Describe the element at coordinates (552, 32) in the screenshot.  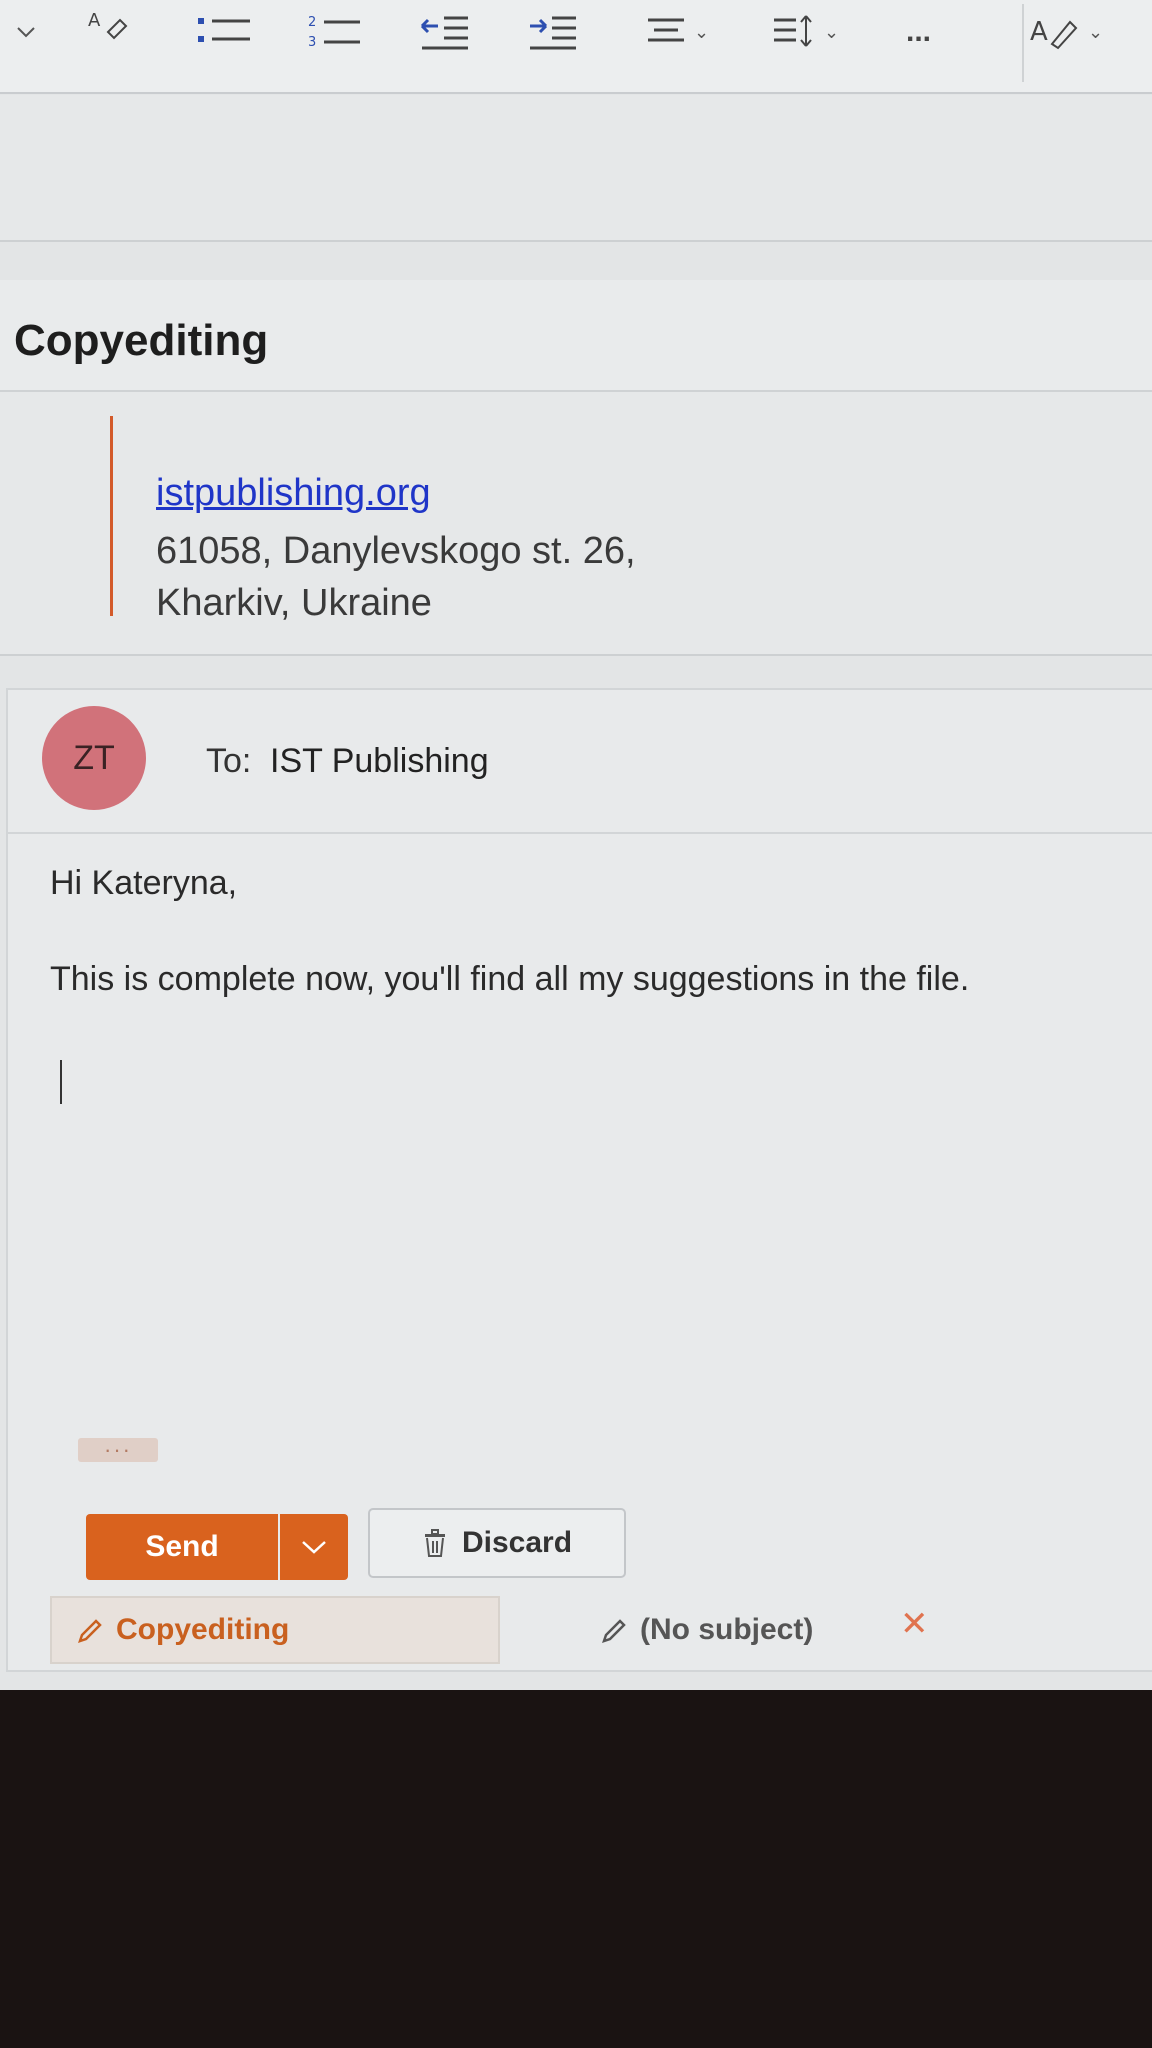
I see `increase-indent-icon` at that location.